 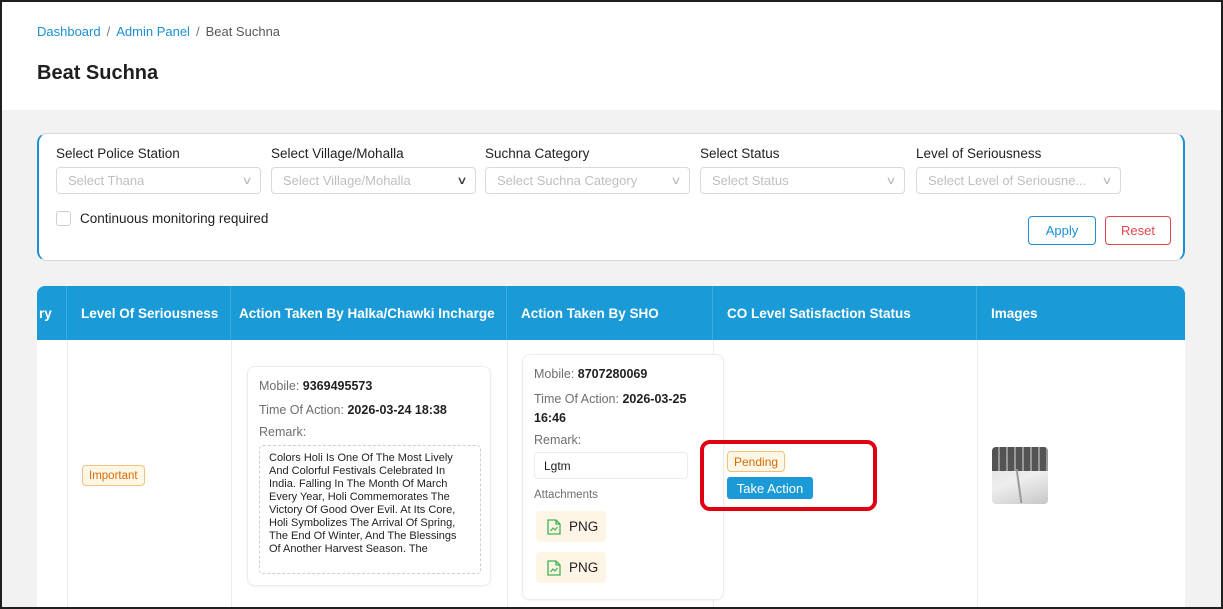 I want to click on thumbnail-detail, so click(x=1019, y=486).